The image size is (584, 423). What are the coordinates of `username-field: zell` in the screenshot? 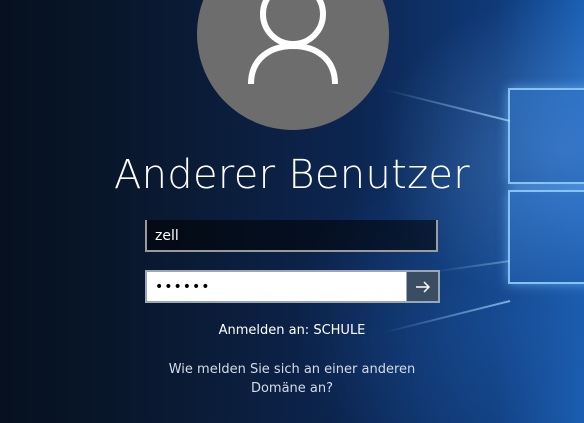 It's located at (291, 236).